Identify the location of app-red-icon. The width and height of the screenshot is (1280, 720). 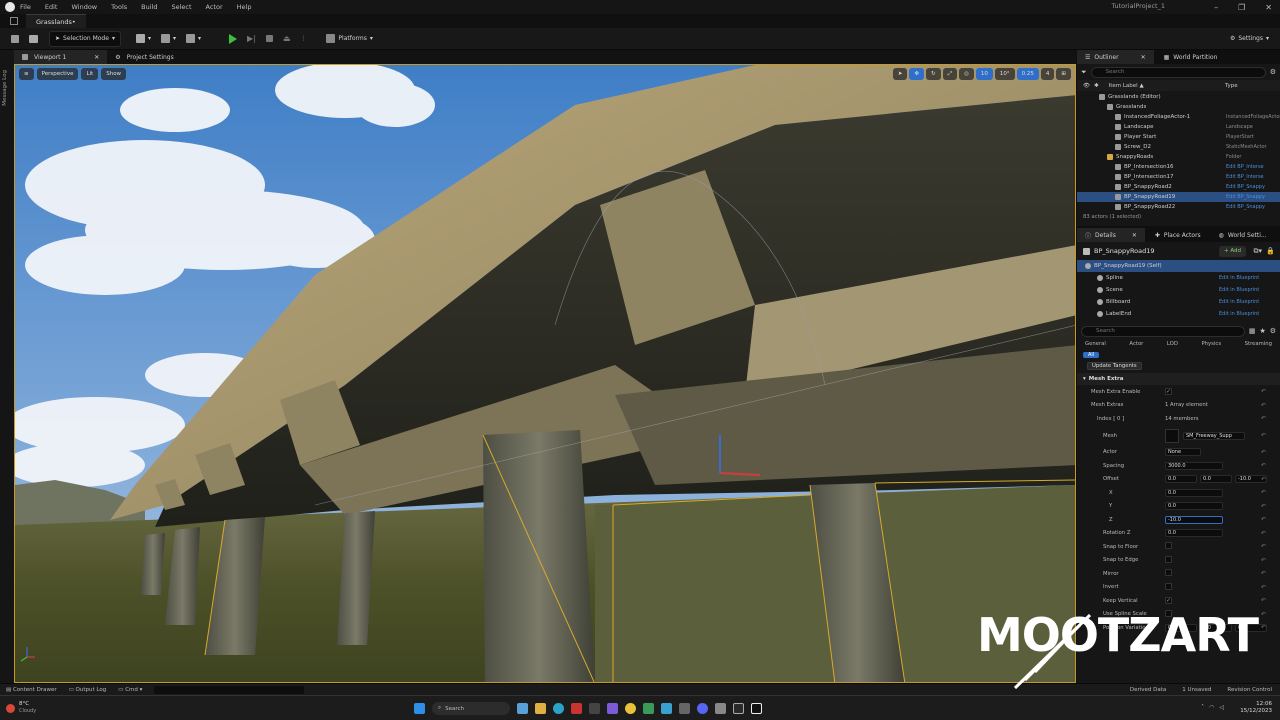
(576, 708).